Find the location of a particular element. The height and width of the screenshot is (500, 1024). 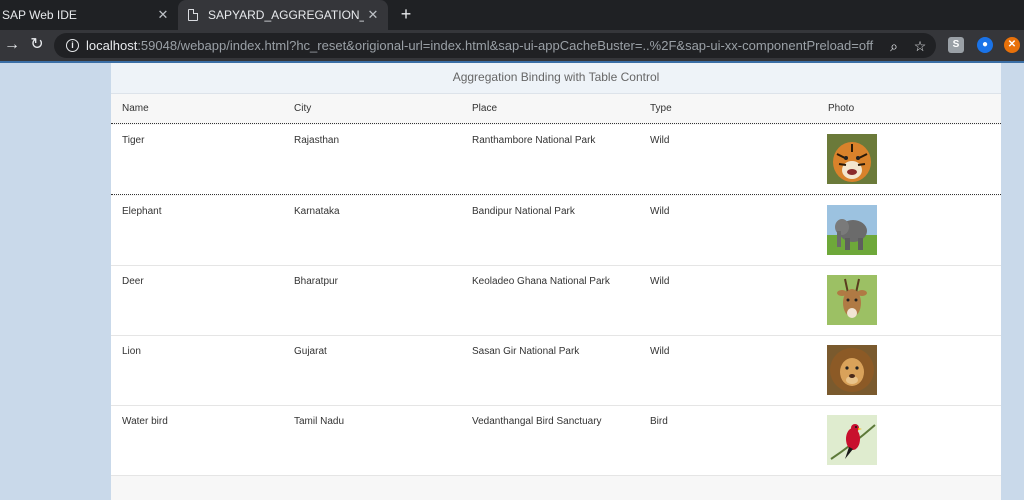

cell-place: Ranthambore National Park is located at coordinates (534, 140).